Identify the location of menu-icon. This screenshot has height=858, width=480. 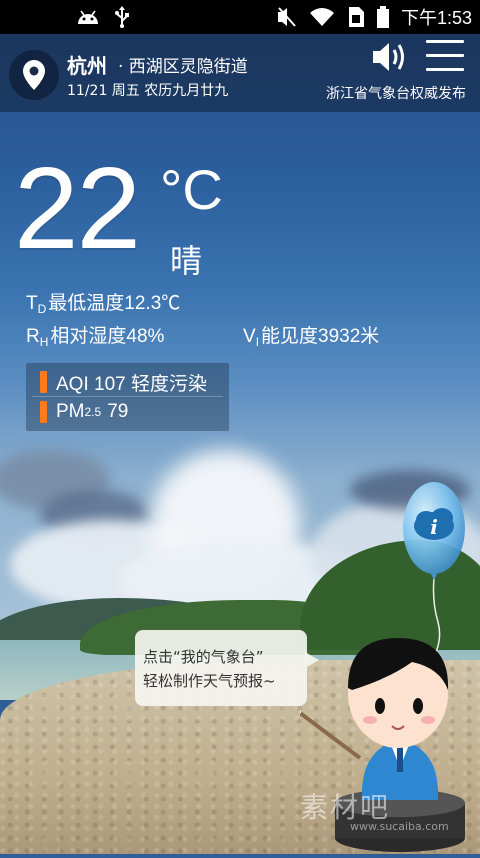
(445, 41).